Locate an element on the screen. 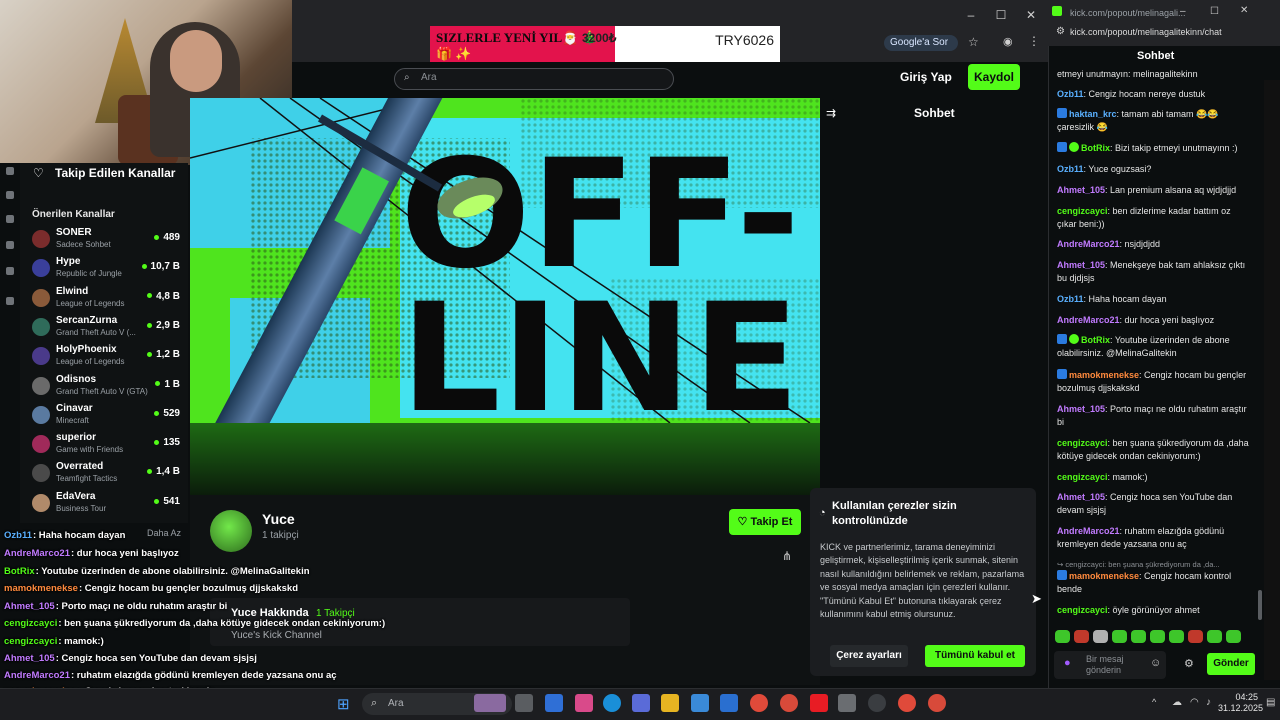 The width and height of the screenshot is (1280, 720). chat-message-row: AndreMarco21: nsjdjdjdd is located at coordinates (1153, 244).